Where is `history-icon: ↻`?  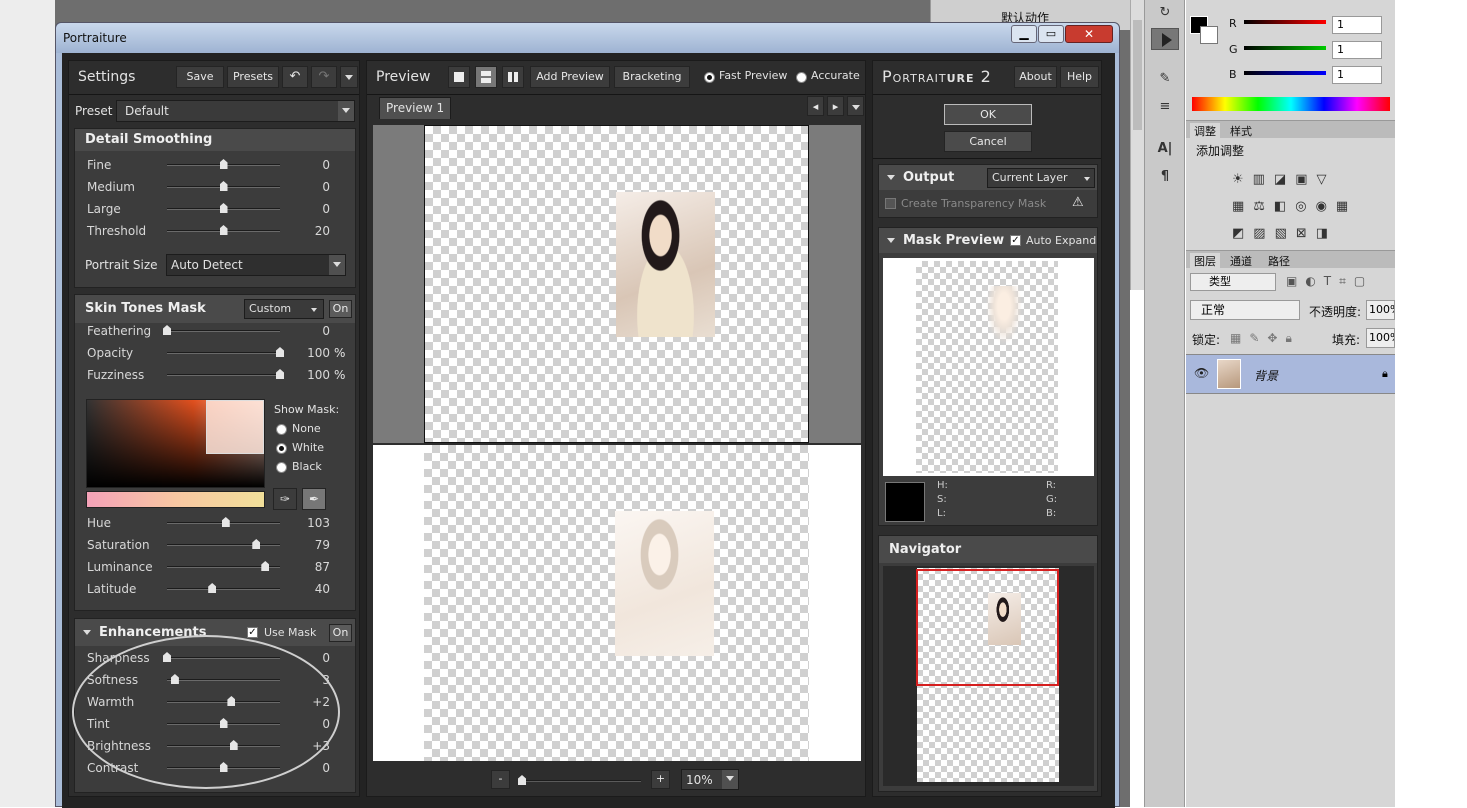
history-icon: ↻ is located at coordinates (1165, 13).